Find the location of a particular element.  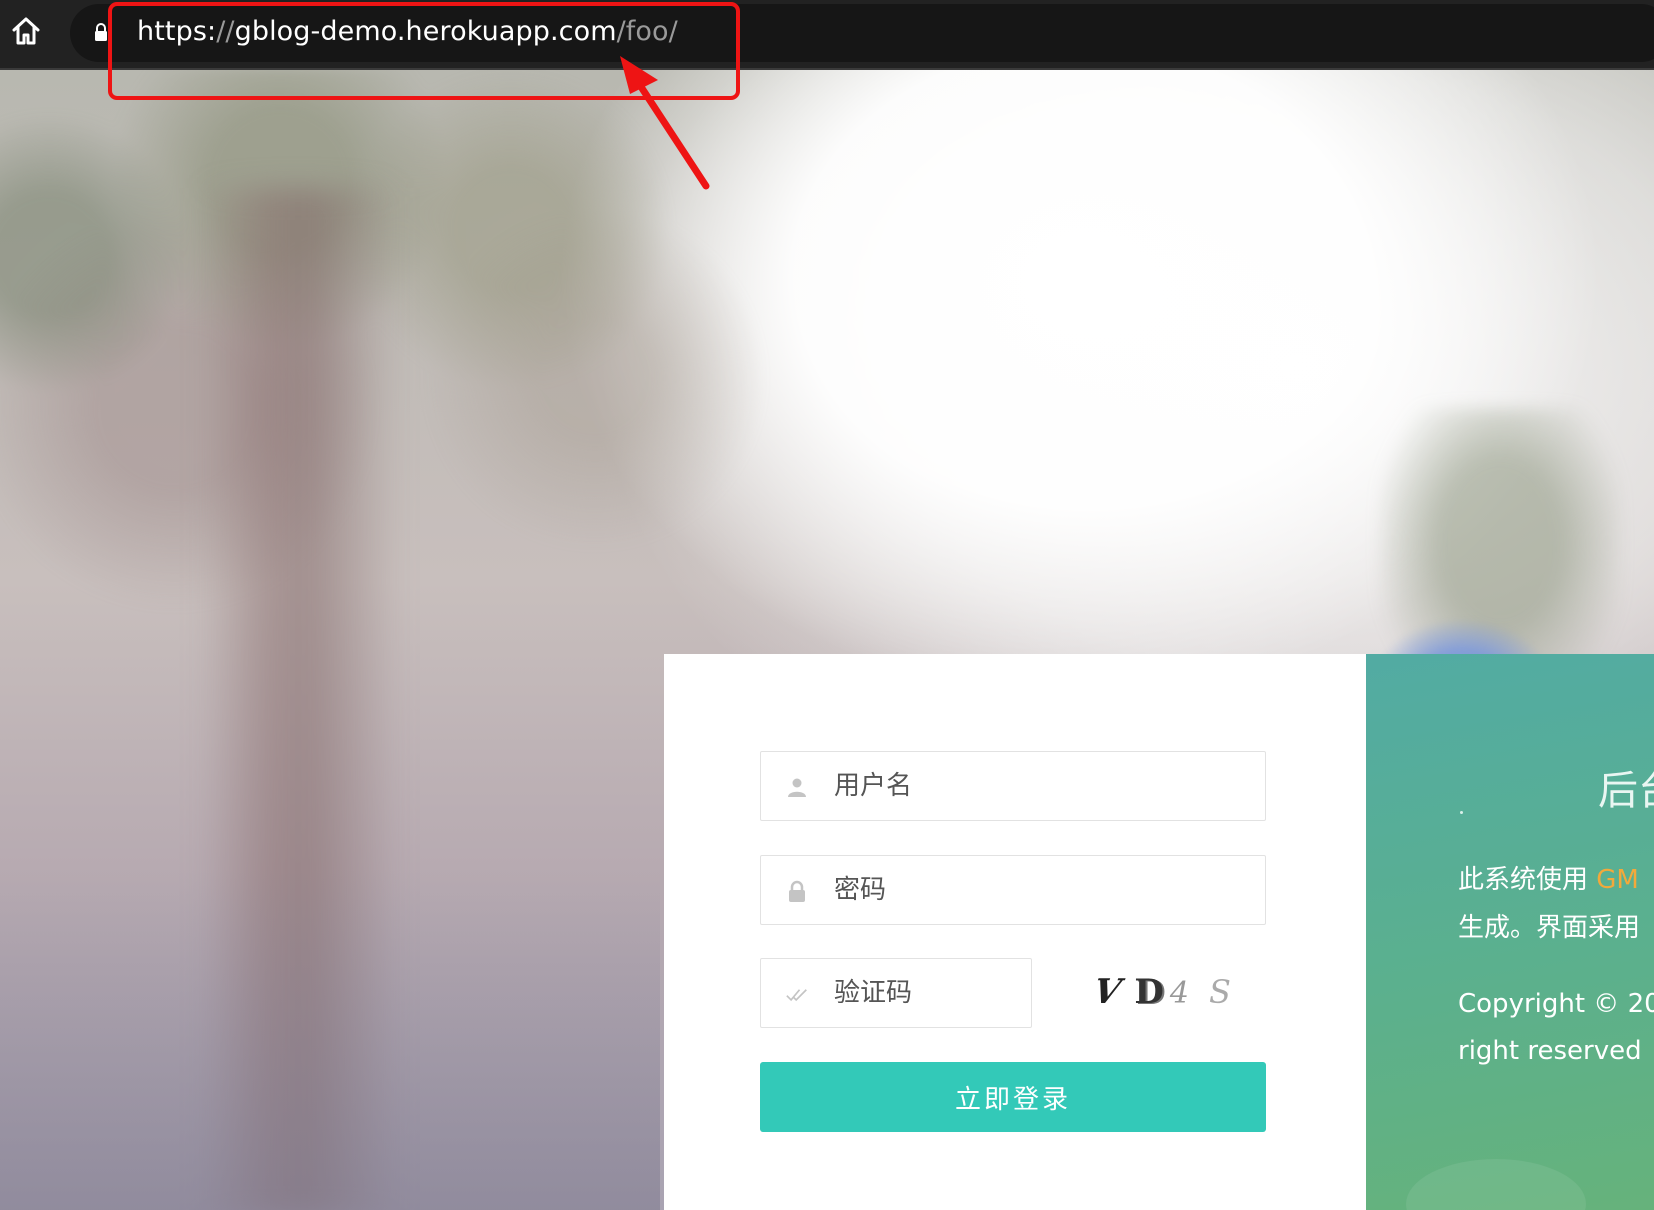

background-ground-haze is located at coordinates (330, 1039).